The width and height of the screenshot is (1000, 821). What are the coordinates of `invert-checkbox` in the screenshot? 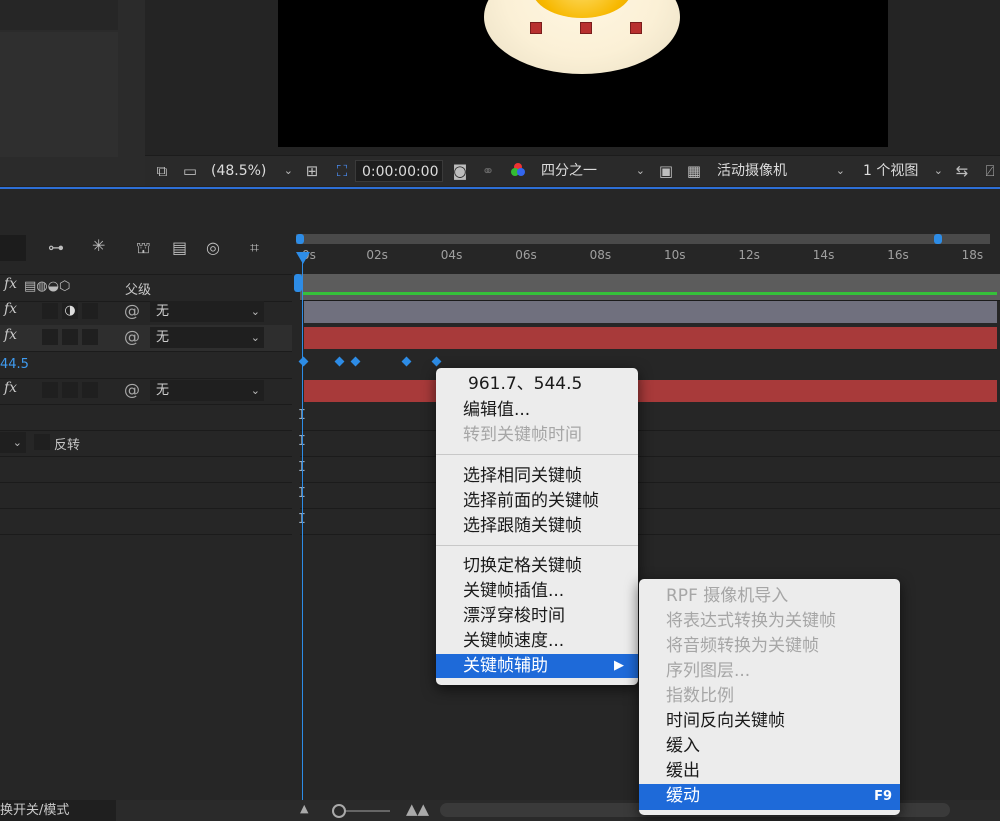 It's located at (42, 442).